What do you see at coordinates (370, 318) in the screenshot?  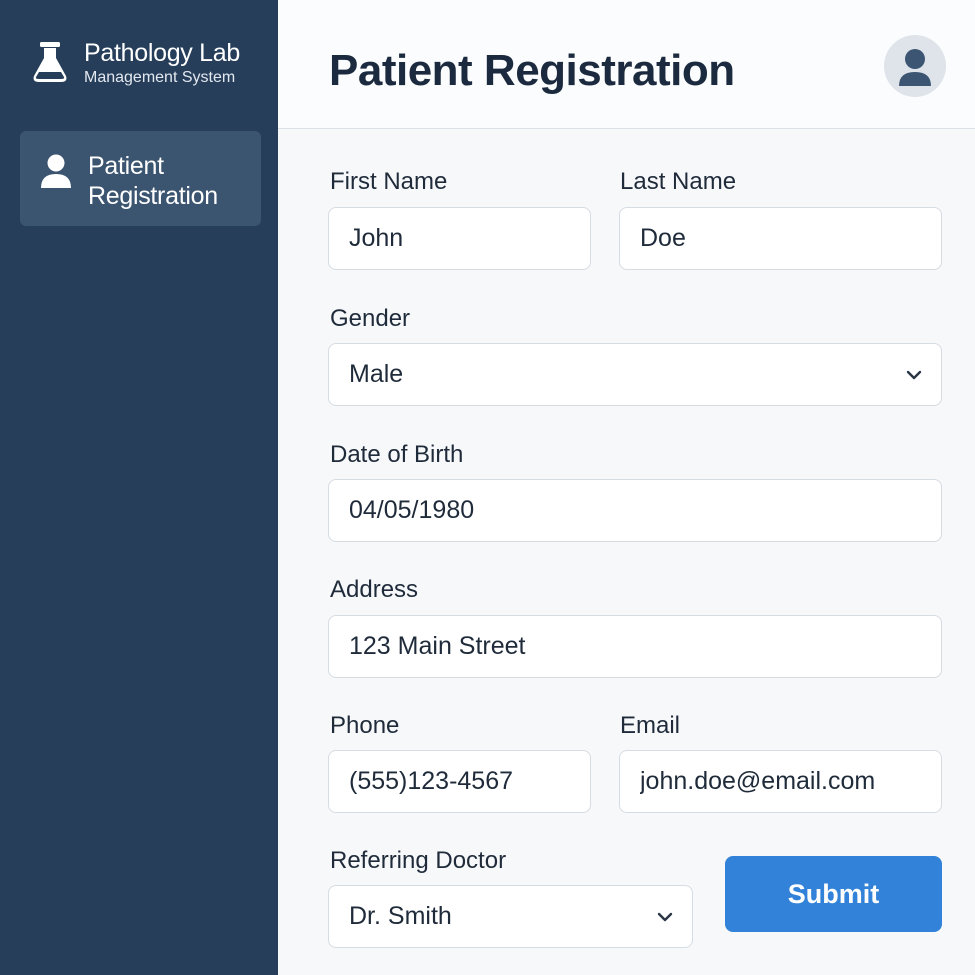 I see `gender-label: Gender` at bounding box center [370, 318].